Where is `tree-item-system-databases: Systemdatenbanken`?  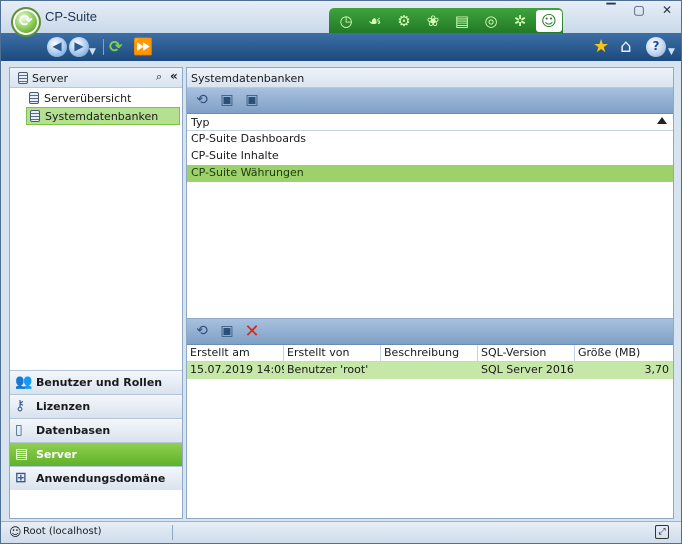 tree-item-system-databases: Systemdatenbanken is located at coordinates (103, 116).